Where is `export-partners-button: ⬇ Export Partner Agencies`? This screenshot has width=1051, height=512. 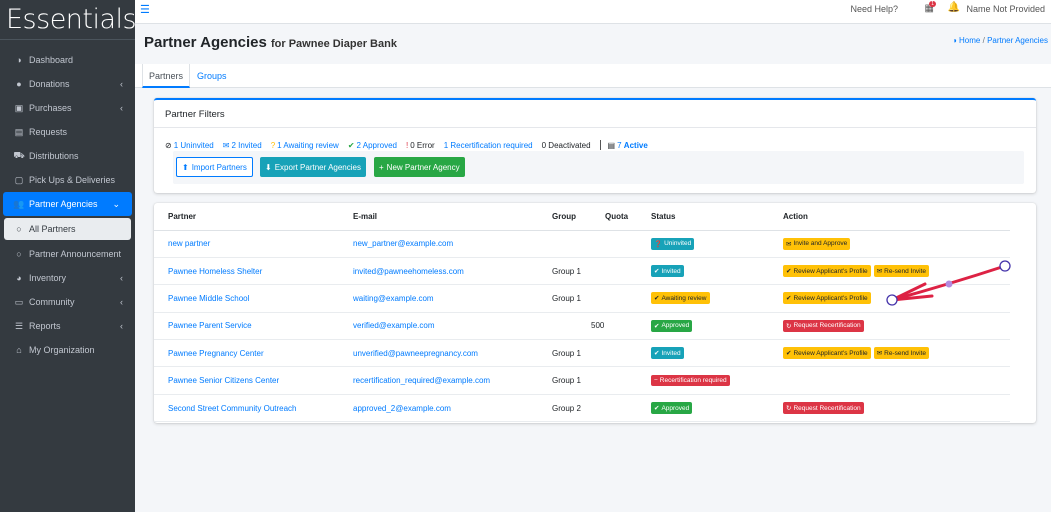 export-partners-button: ⬇ Export Partner Agencies is located at coordinates (313, 167).